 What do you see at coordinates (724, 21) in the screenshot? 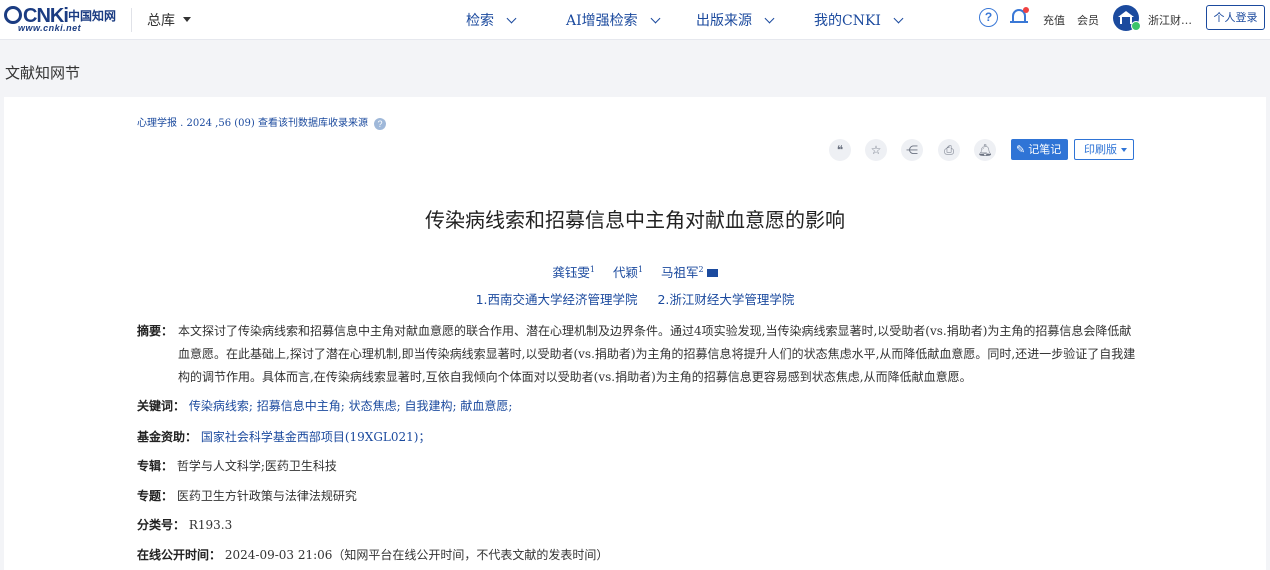
I see `nav-publication-source-label: 出版来源` at bounding box center [724, 21].